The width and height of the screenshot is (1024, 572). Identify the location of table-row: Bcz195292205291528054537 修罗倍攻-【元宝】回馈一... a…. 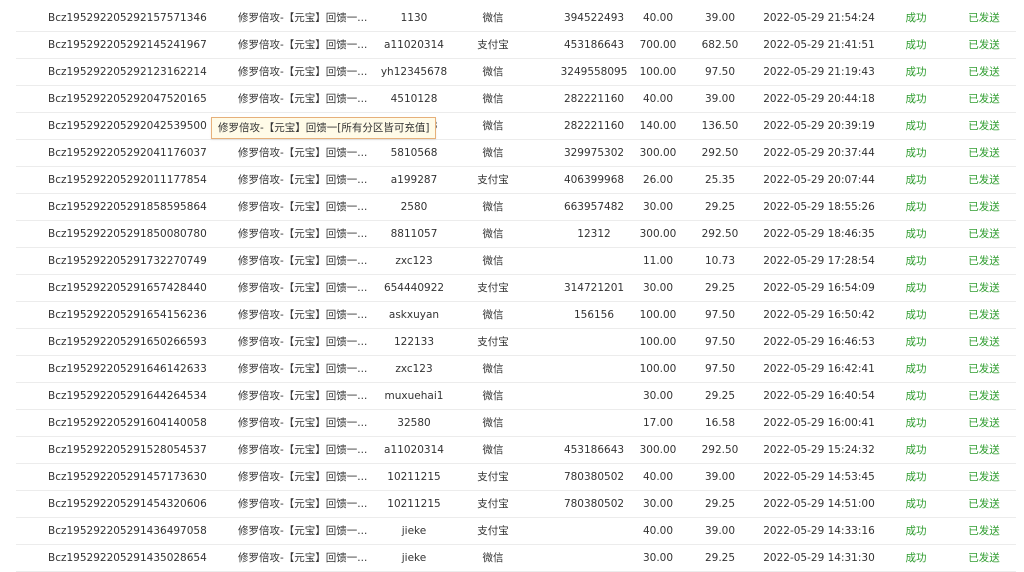
(516, 450).